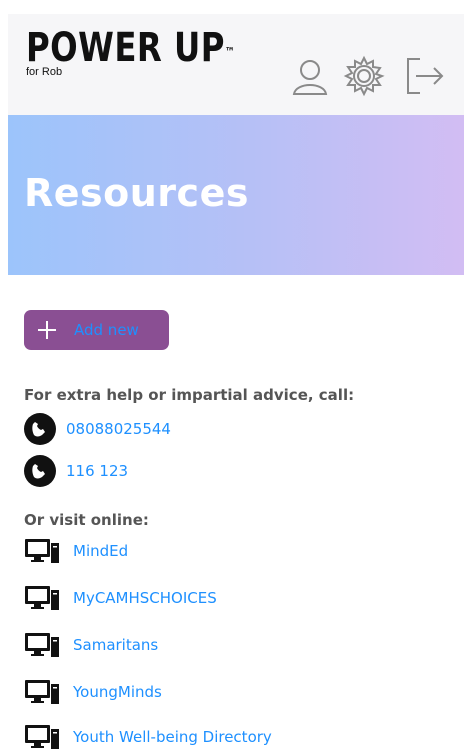 The width and height of the screenshot is (464, 751). I want to click on site-link-samaritans: Samaritans, so click(115, 645).